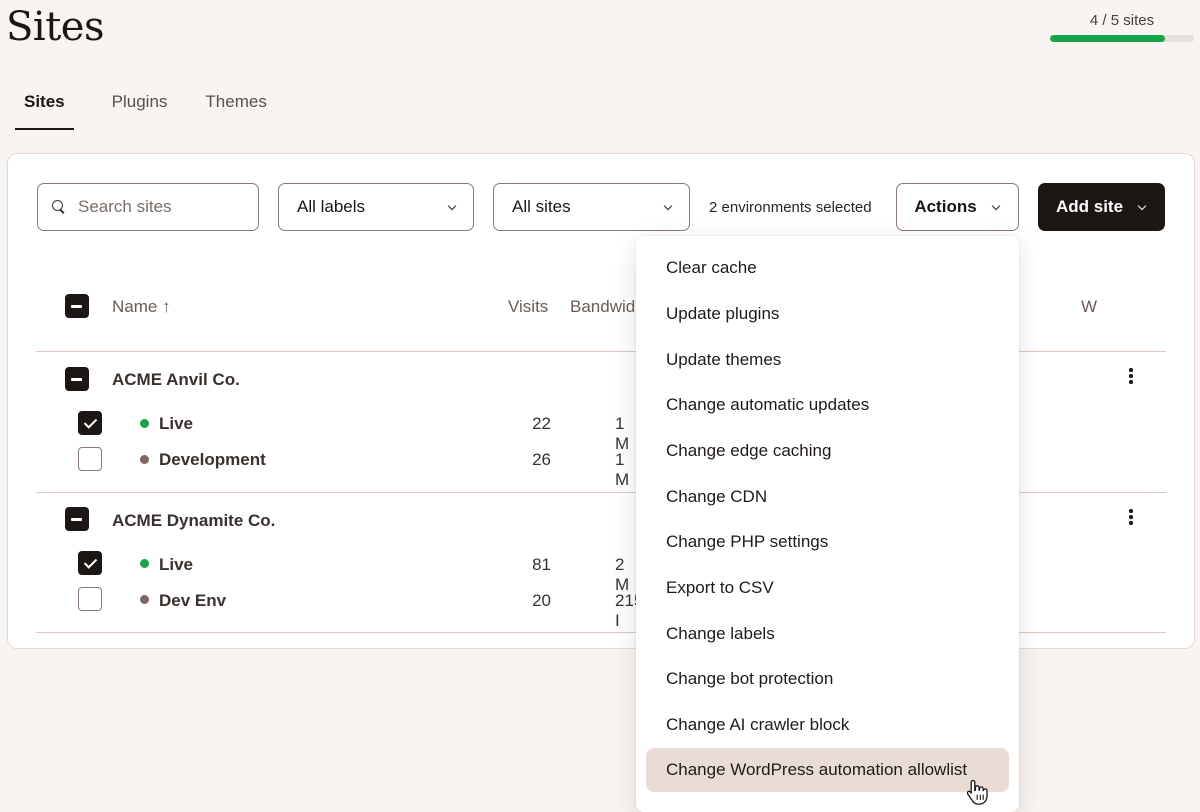  What do you see at coordinates (1122, 20) in the screenshot?
I see `quota-label: 4 / 5 sites` at bounding box center [1122, 20].